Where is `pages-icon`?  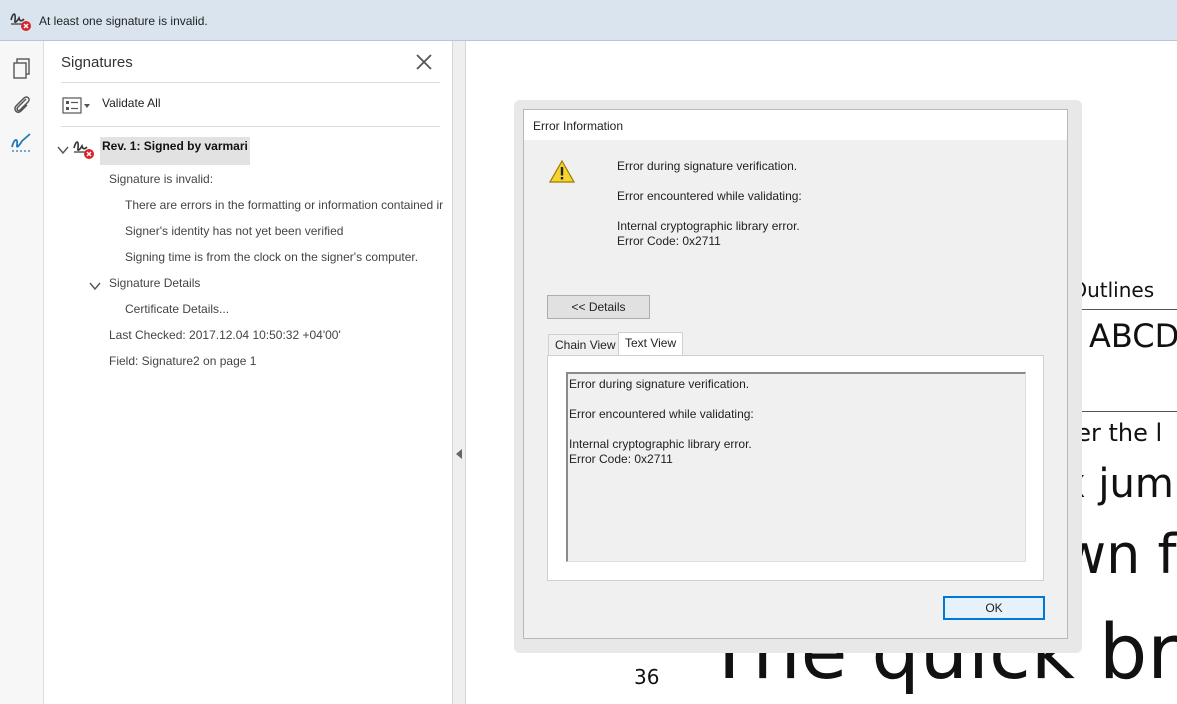
pages-icon is located at coordinates (22, 69).